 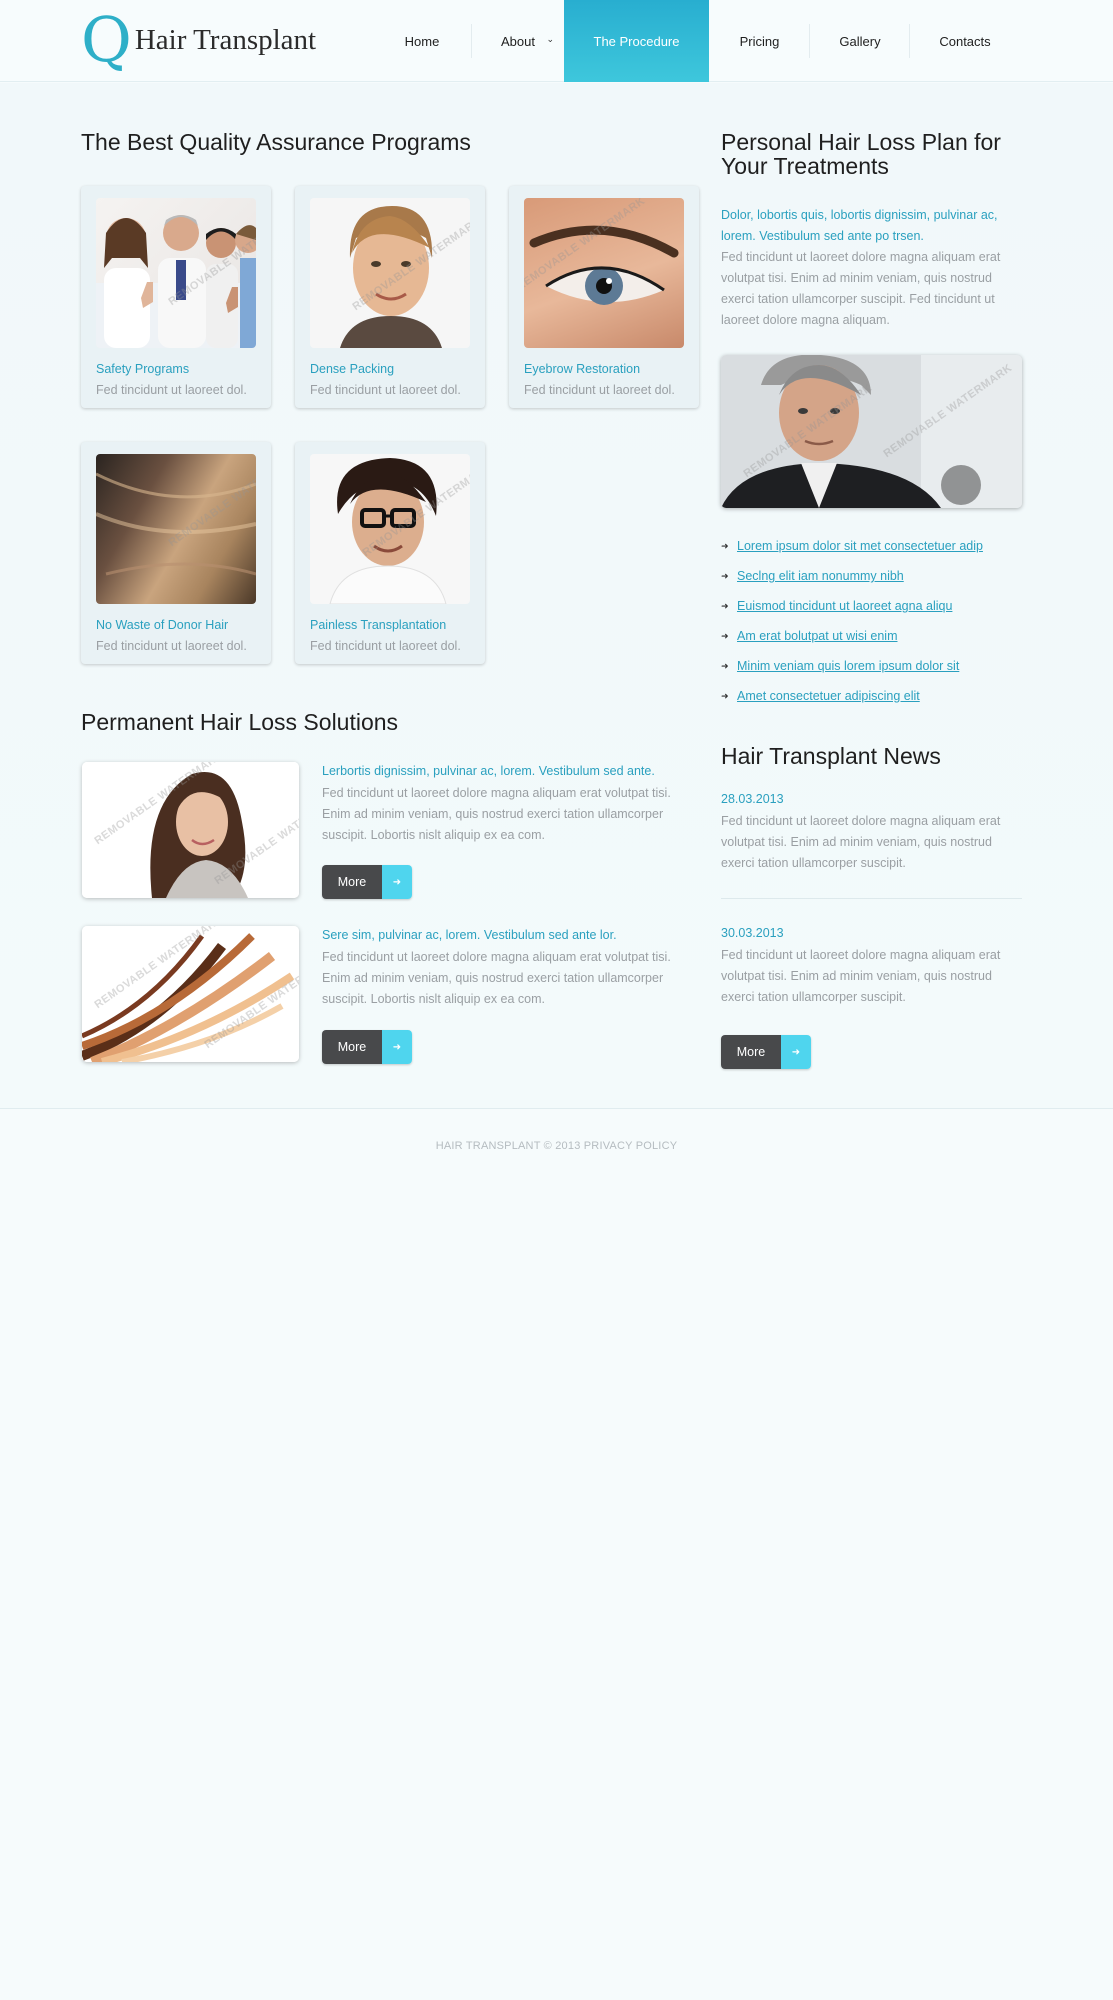 I want to click on solution-image-woman: REMOVABLE WATERMARK REMOVABLE WATERMARK, so click(x=190, y=830).